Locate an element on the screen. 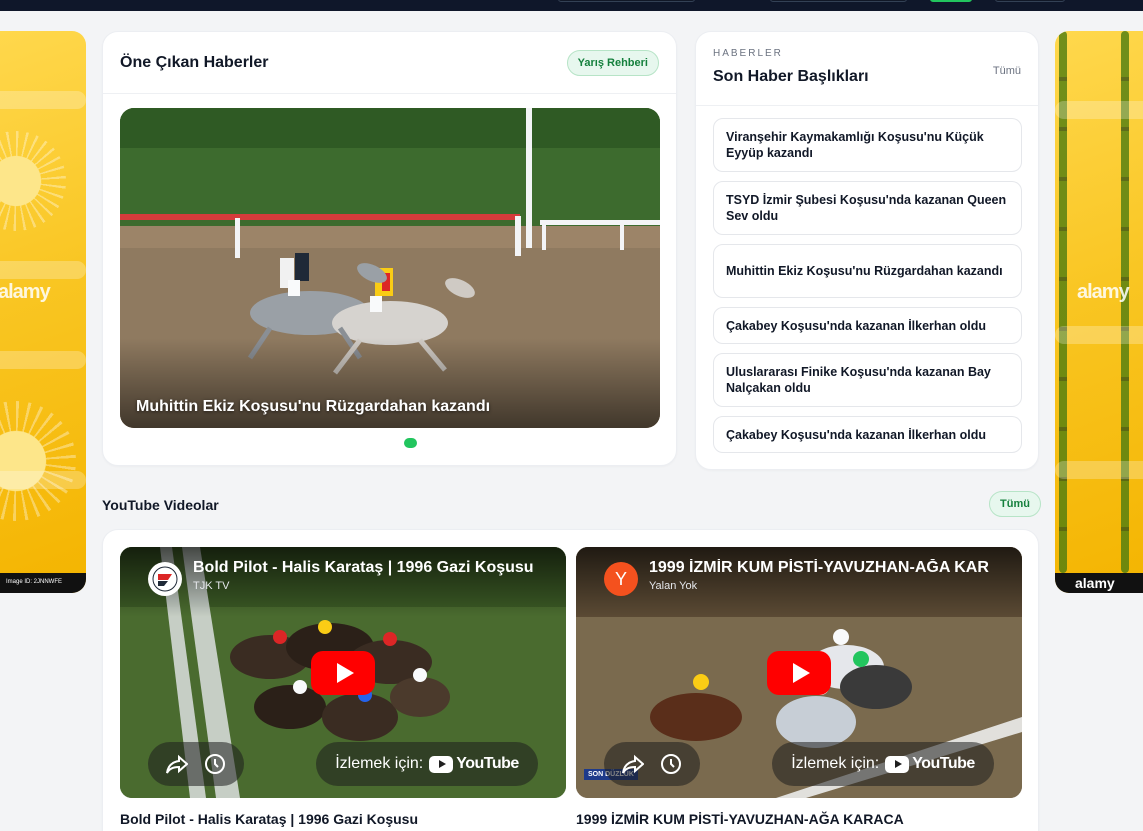 The width and height of the screenshot is (1143, 831). ad-footer: alamy is located at coordinates (1099, 583).